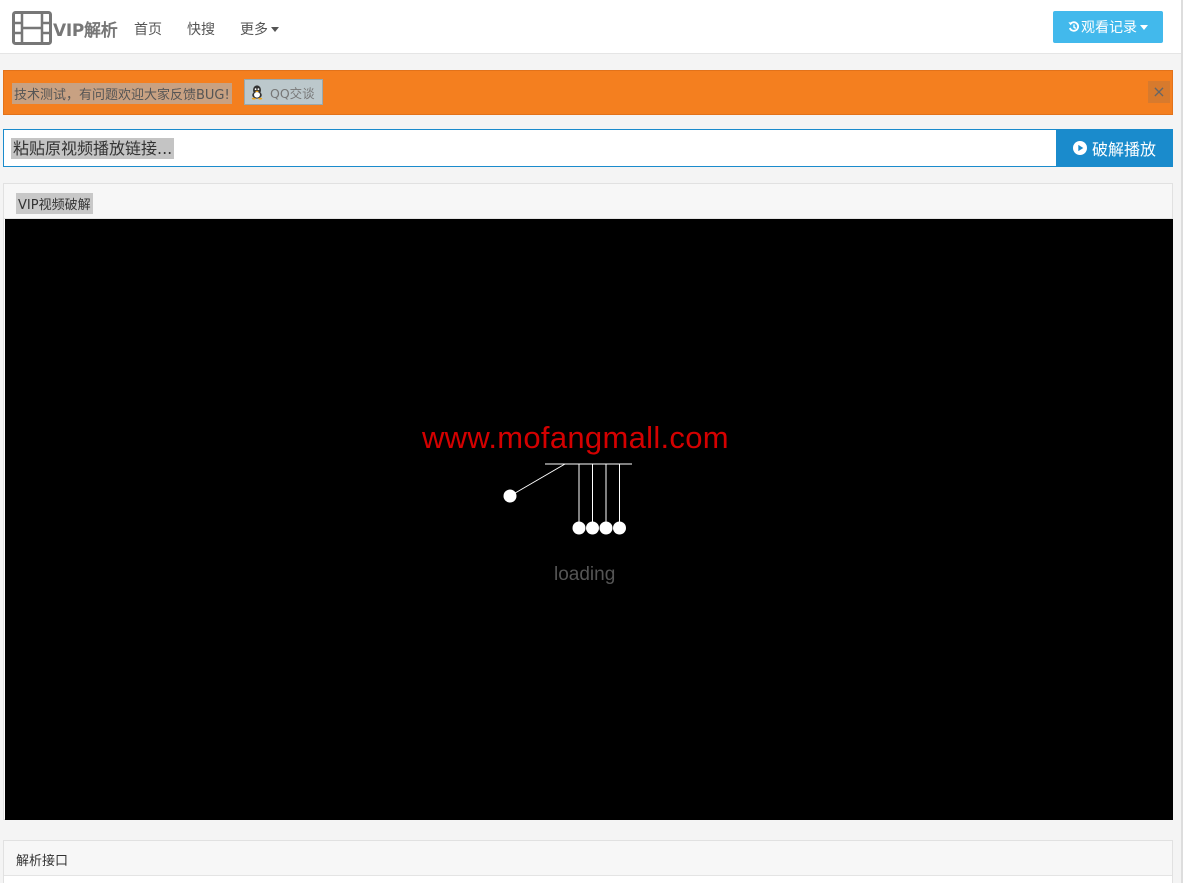 This screenshot has height=883, width=1183. Describe the element at coordinates (122, 93) in the screenshot. I see `alert-message: 技术测试，有问题欢迎大家反馈BUG!` at that location.